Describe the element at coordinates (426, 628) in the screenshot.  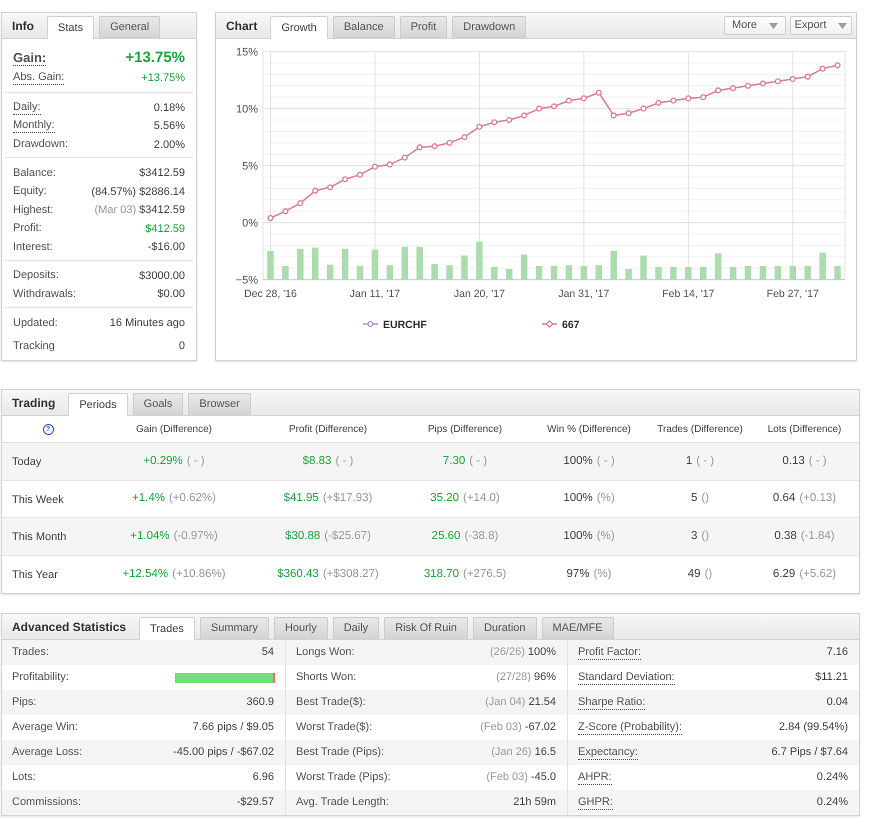
I see `tab: Risk Of Ruin` at that location.